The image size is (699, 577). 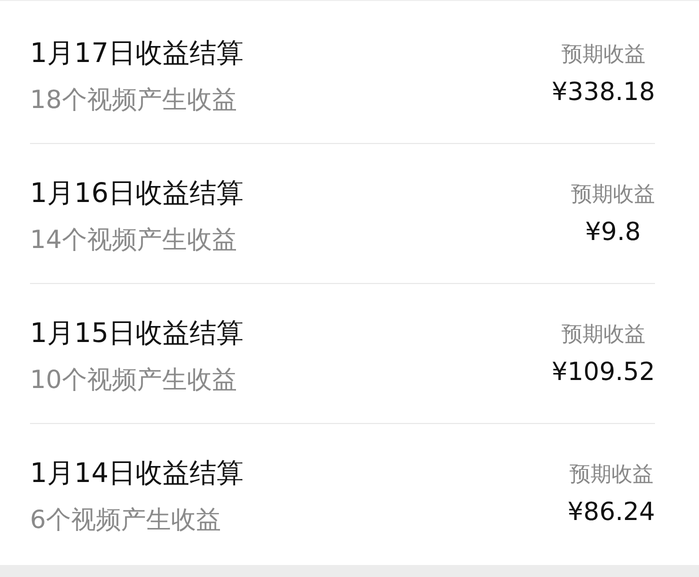 I want to click on earnings-amount: ¥338.18, so click(x=603, y=92).